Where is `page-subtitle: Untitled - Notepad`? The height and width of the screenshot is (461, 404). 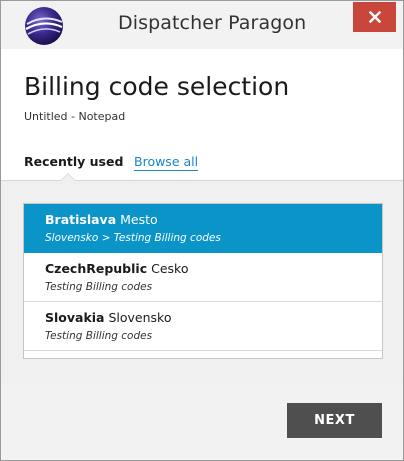
page-subtitle: Untitled - Notepad is located at coordinates (75, 116).